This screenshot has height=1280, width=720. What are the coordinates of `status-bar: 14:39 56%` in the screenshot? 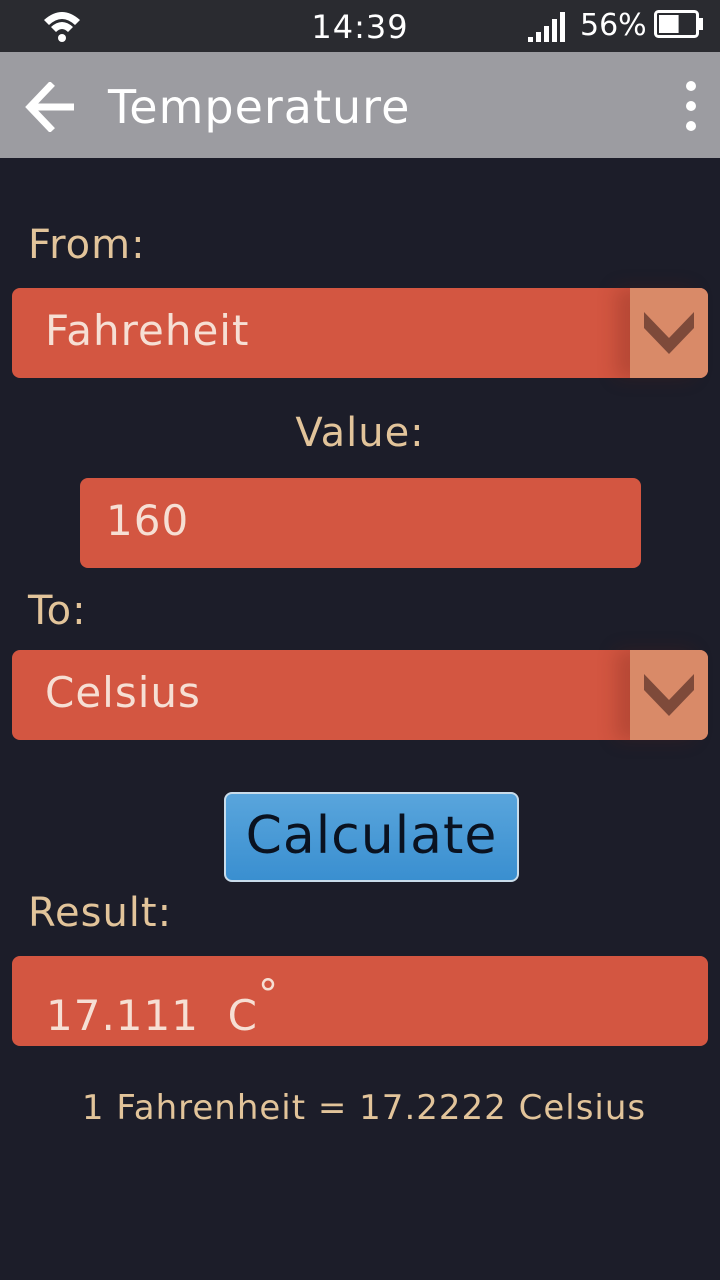 It's located at (360, 26).